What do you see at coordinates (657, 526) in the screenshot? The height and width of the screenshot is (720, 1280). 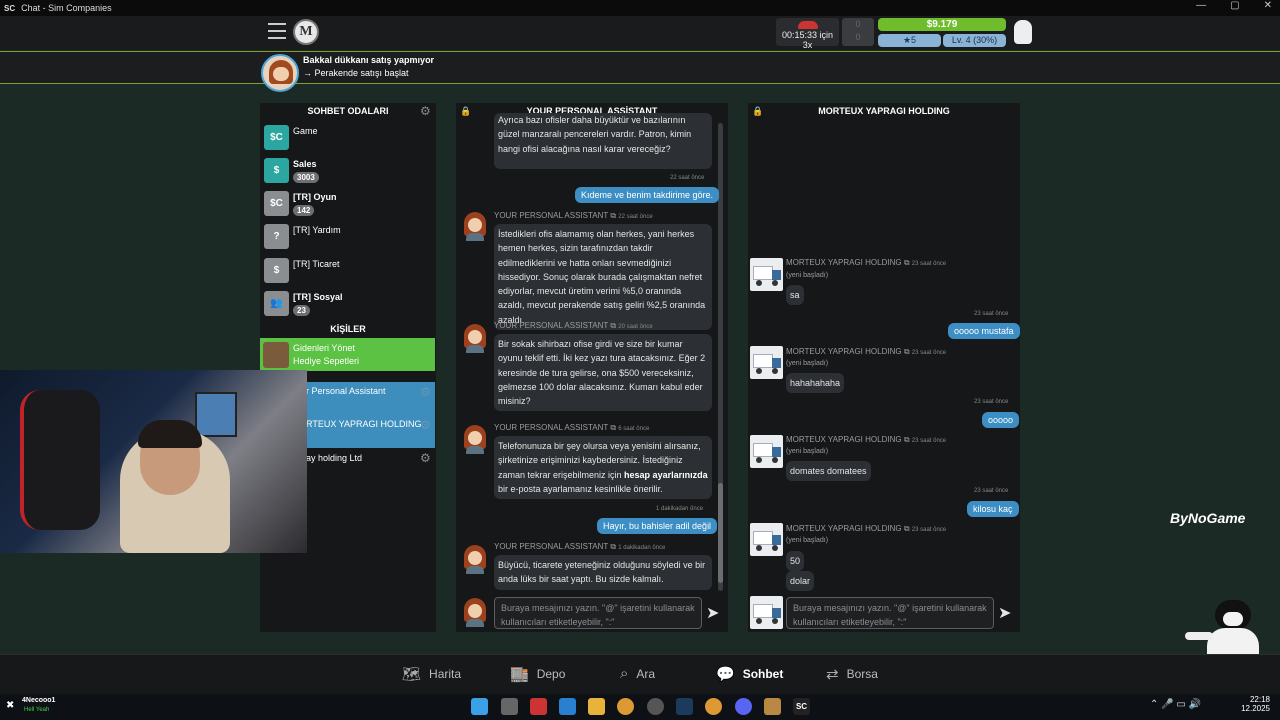 I see `chat-message-own: Hayır, bu bahisler adil değil` at bounding box center [657, 526].